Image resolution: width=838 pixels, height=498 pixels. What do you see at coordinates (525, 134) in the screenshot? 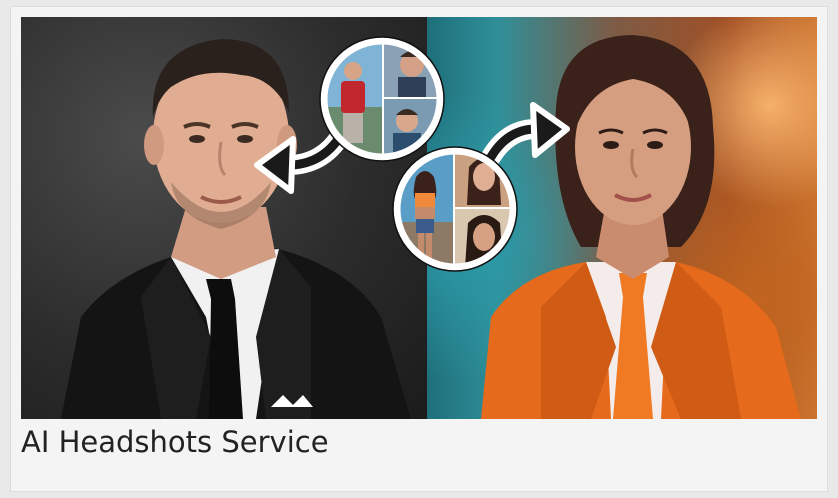
I see `curved-arrow-icon` at bounding box center [525, 134].